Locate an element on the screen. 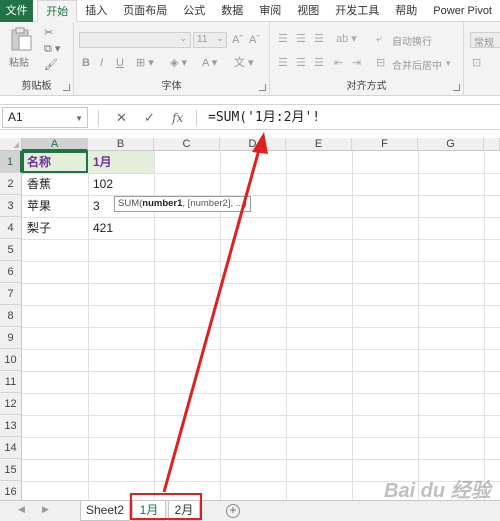 This screenshot has height=521, width=500. tab-review: 审阅 is located at coordinates (270, 11).